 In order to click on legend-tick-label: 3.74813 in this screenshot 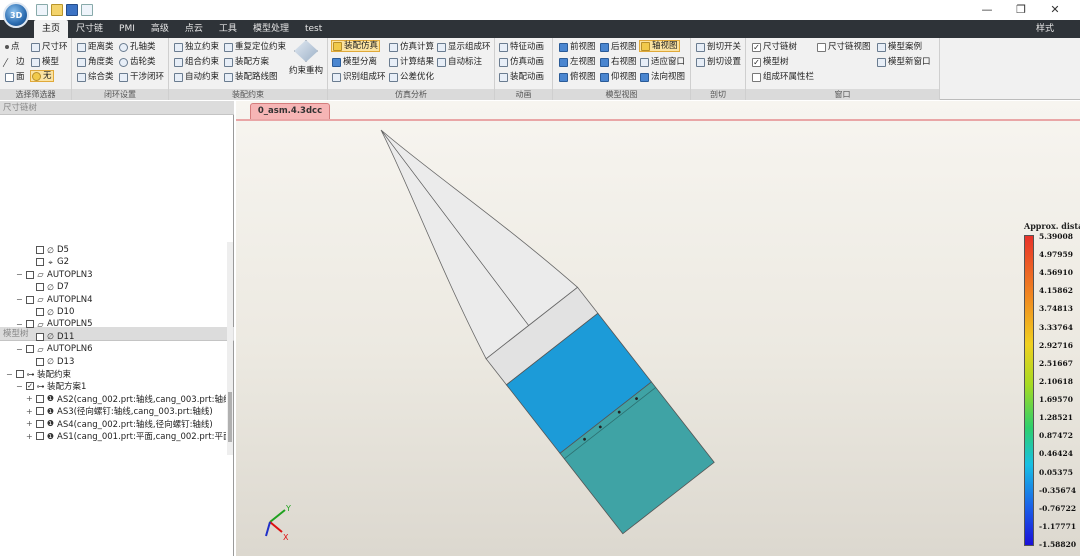, I will do `click(1056, 309)`.